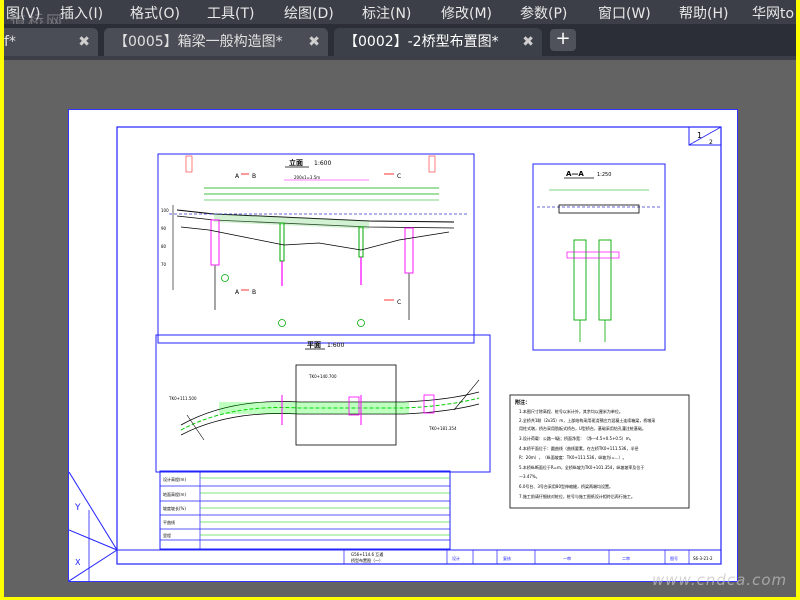 This screenshot has width=800, height=600. Describe the element at coordinates (167, 535) in the screenshot. I see `table-row-label: 里程` at that location.